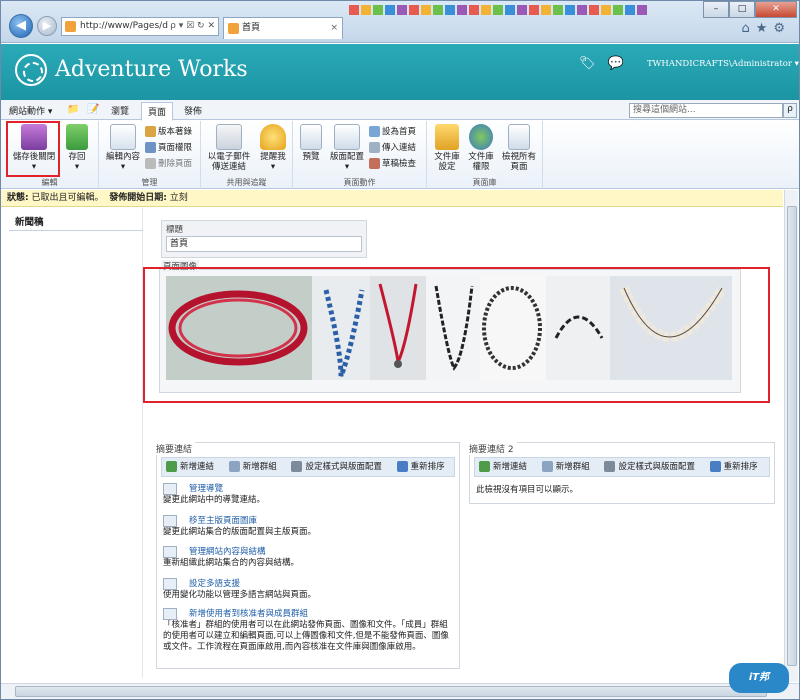 The image size is (800, 700). What do you see at coordinates (151, 69) in the screenshot?
I see `site-title: Adventure Works` at bounding box center [151, 69].